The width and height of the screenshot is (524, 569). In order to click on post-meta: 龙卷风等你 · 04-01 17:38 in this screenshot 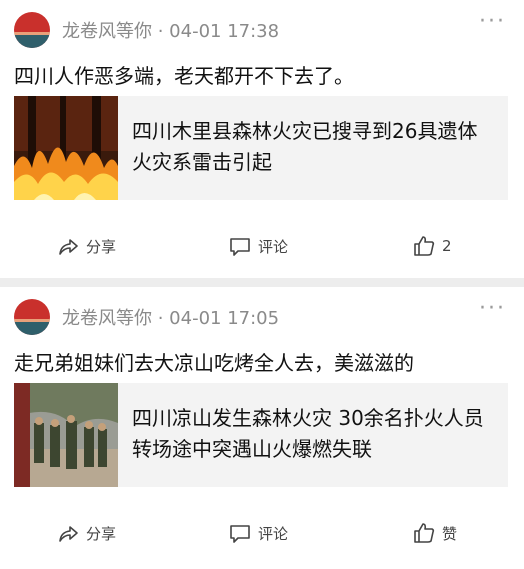, I will do `click(170, 30)`.